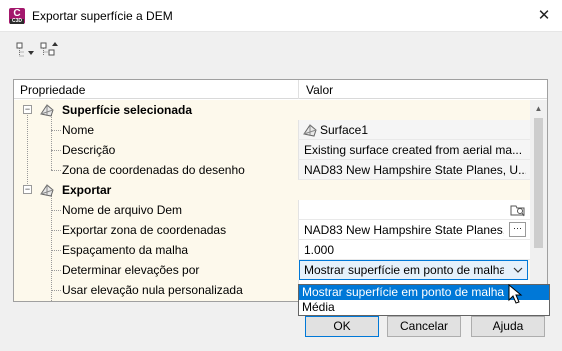 This screenshot has height=351, width=562. What do you see at coordinates (272, 190) in the screenshot?
I see `section-row-export: − Exportar` at bounding box center [272, 190].